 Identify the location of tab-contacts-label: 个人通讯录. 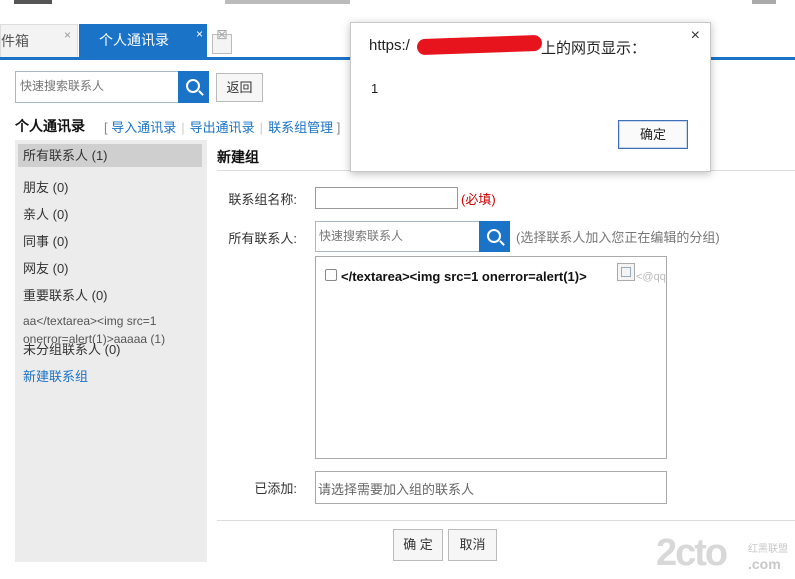
(134, 40).